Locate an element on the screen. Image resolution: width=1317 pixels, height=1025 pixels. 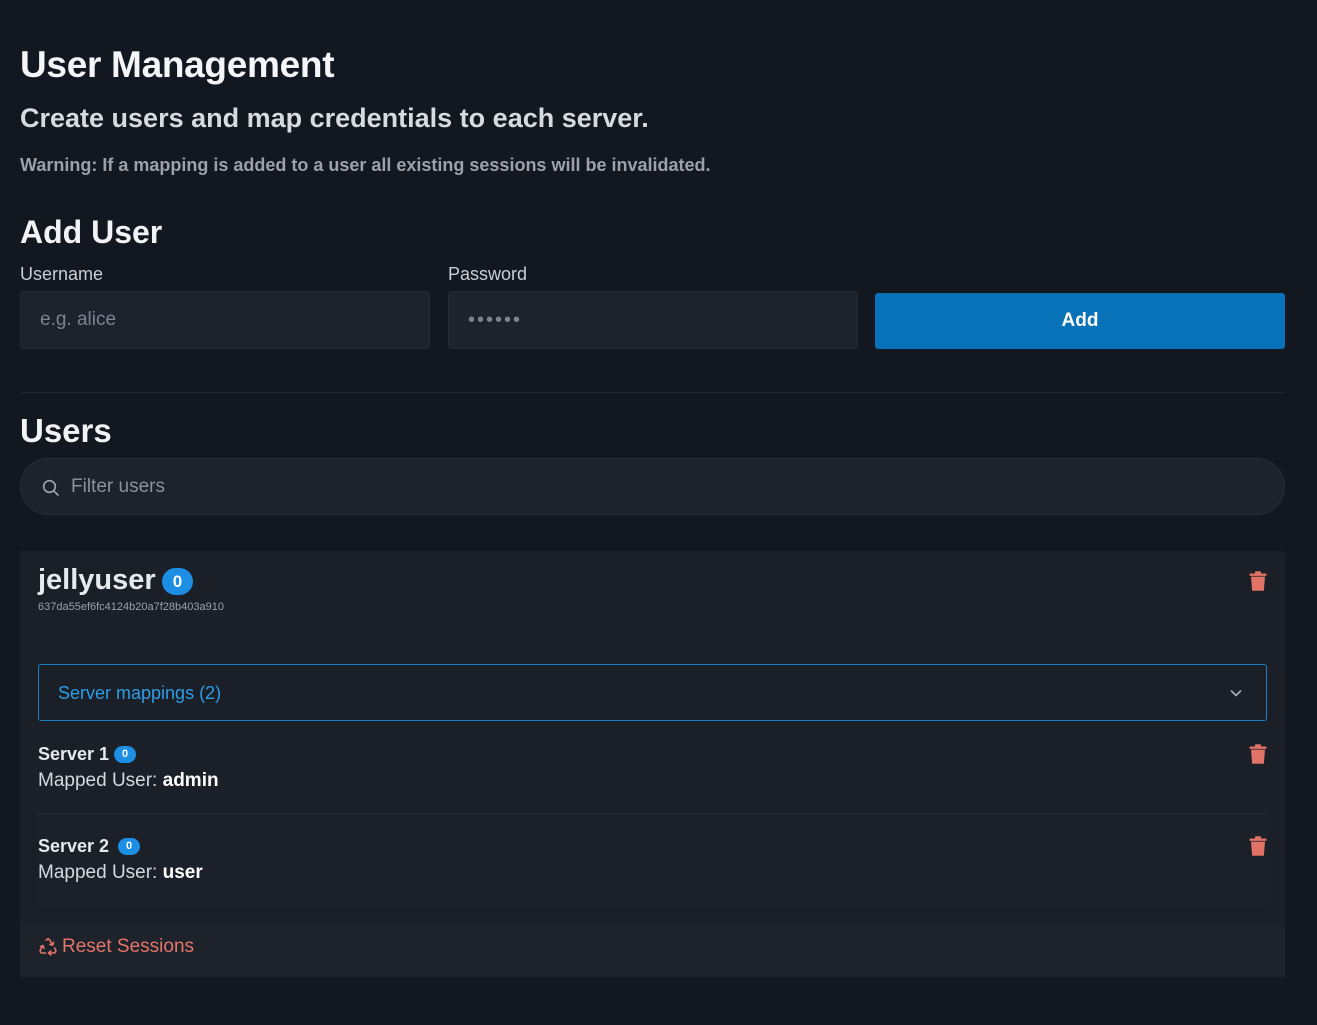
password-input is located at coordinates (653, 320).